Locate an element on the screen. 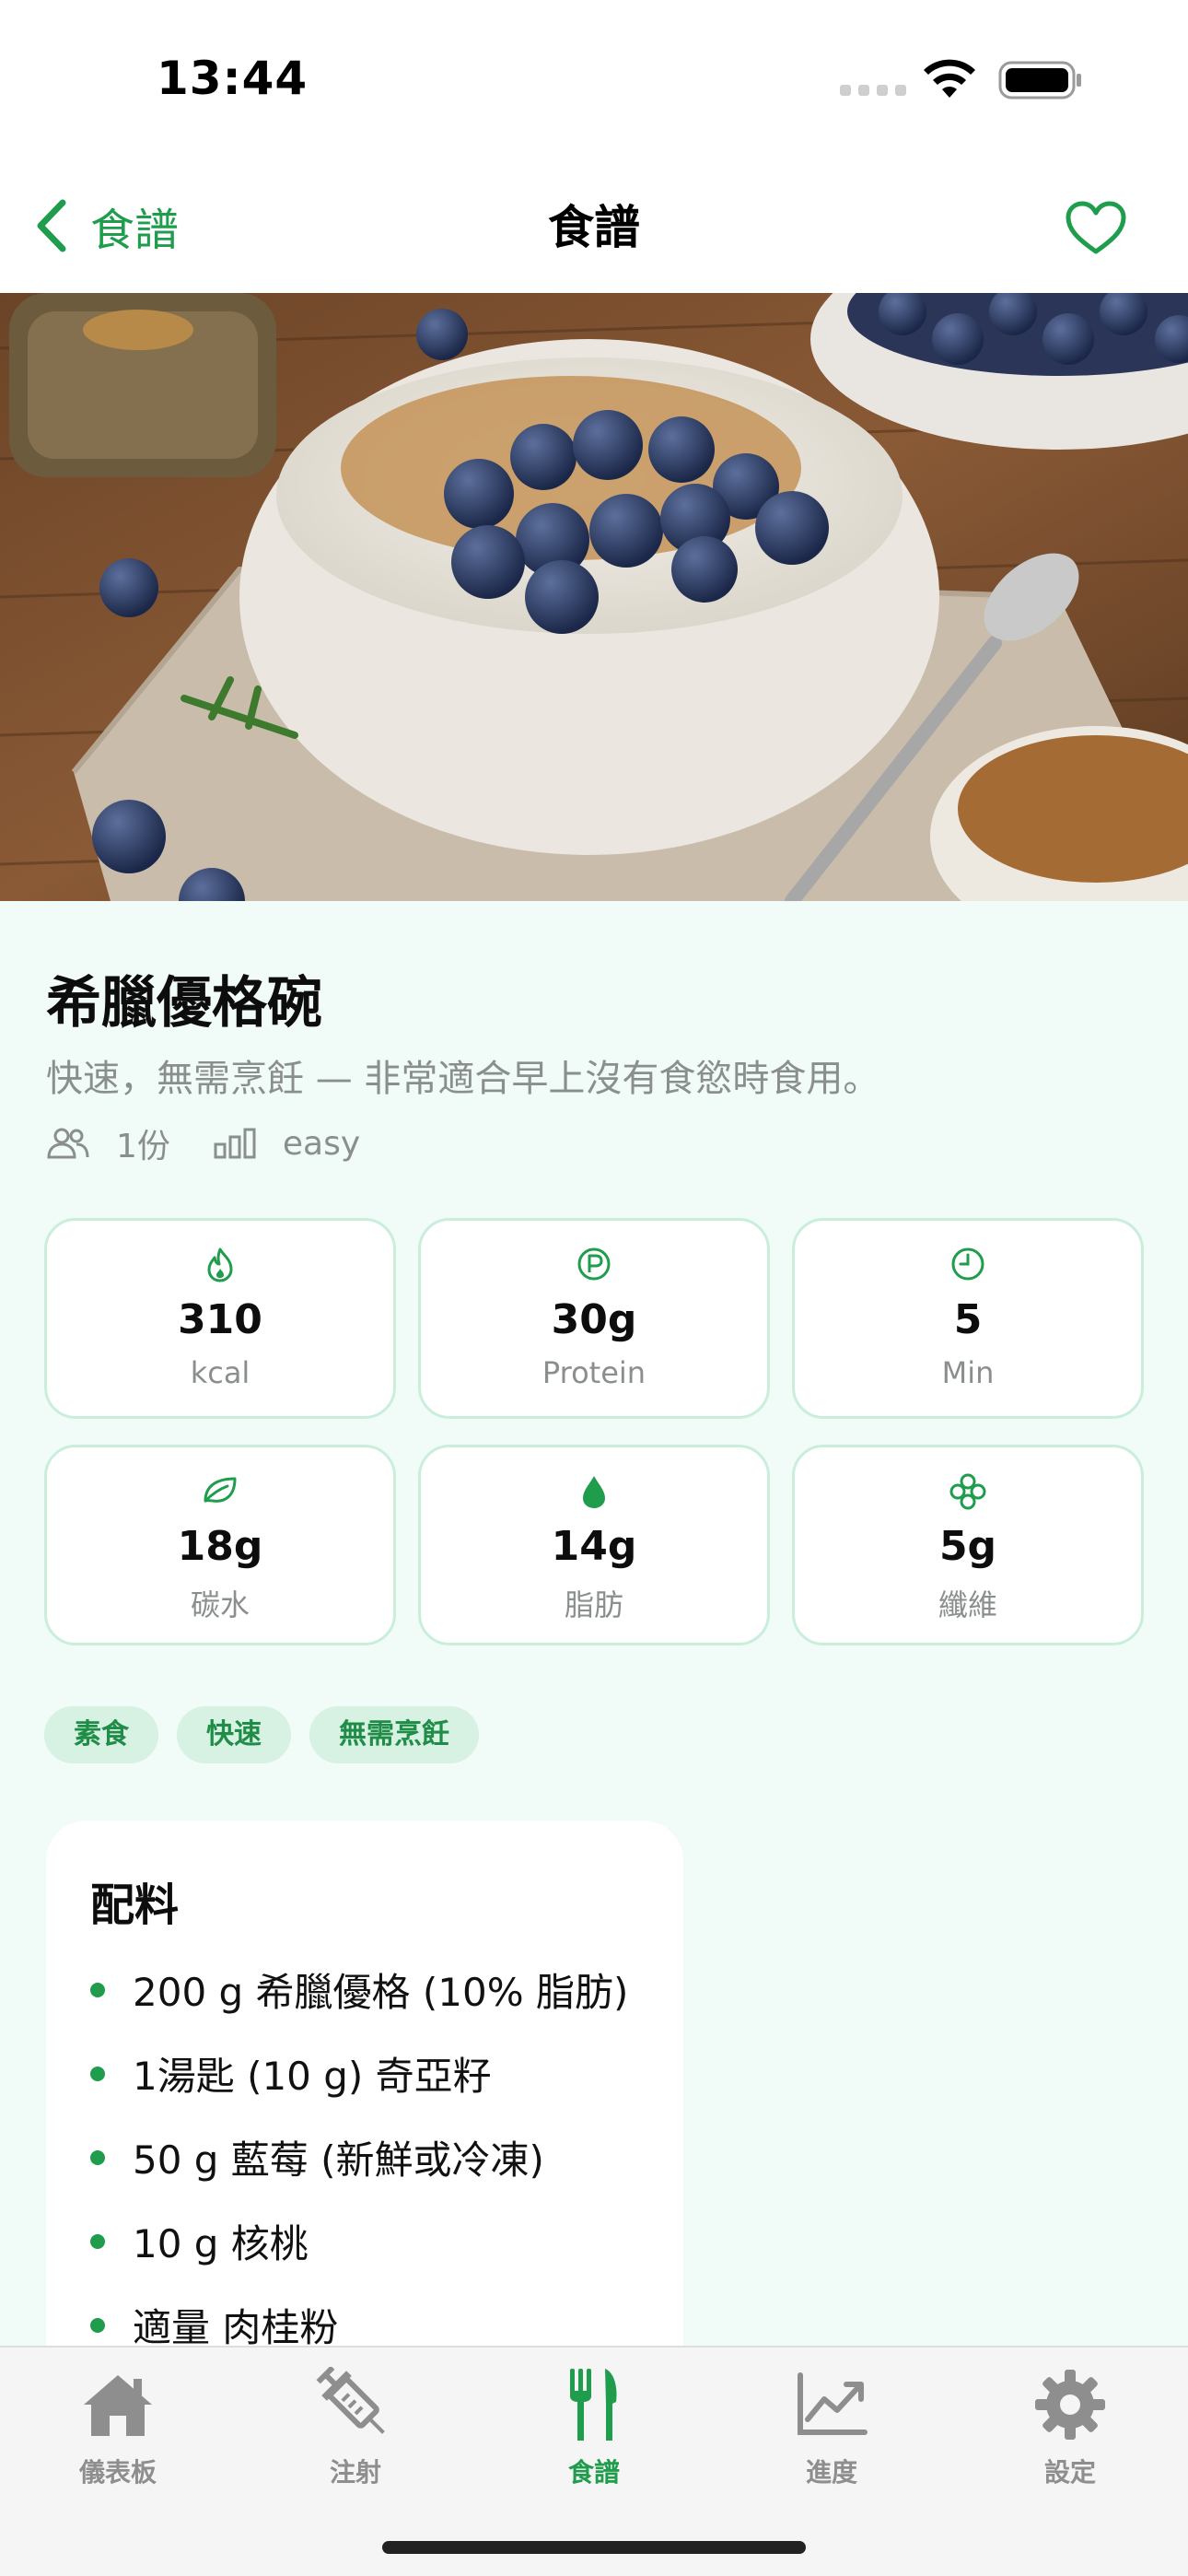 This screenshot has height=2576, width=1188. recipe-meta: 1份 easy is located at coordinates (203, 1143).